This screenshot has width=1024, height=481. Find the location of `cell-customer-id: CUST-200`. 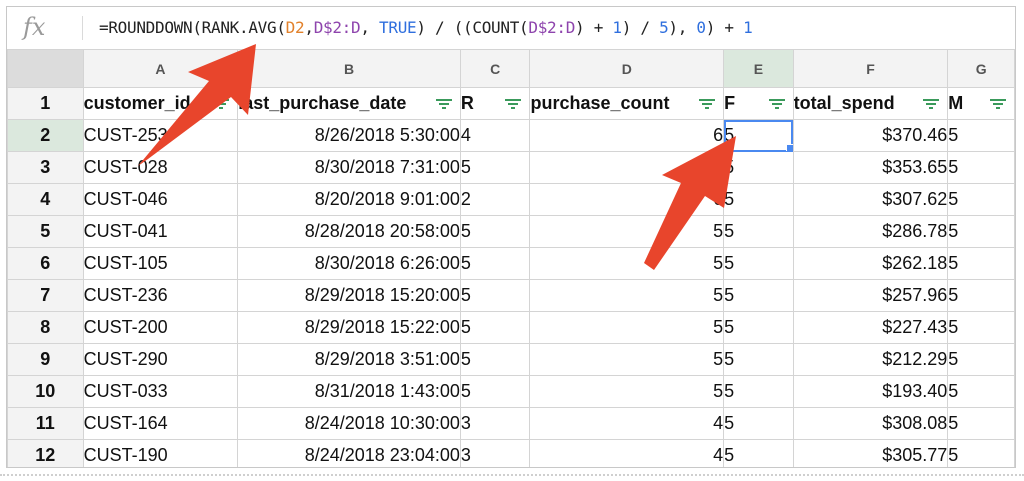

cell-customer-id: CUST-200 is located at coordinates (160, 327).